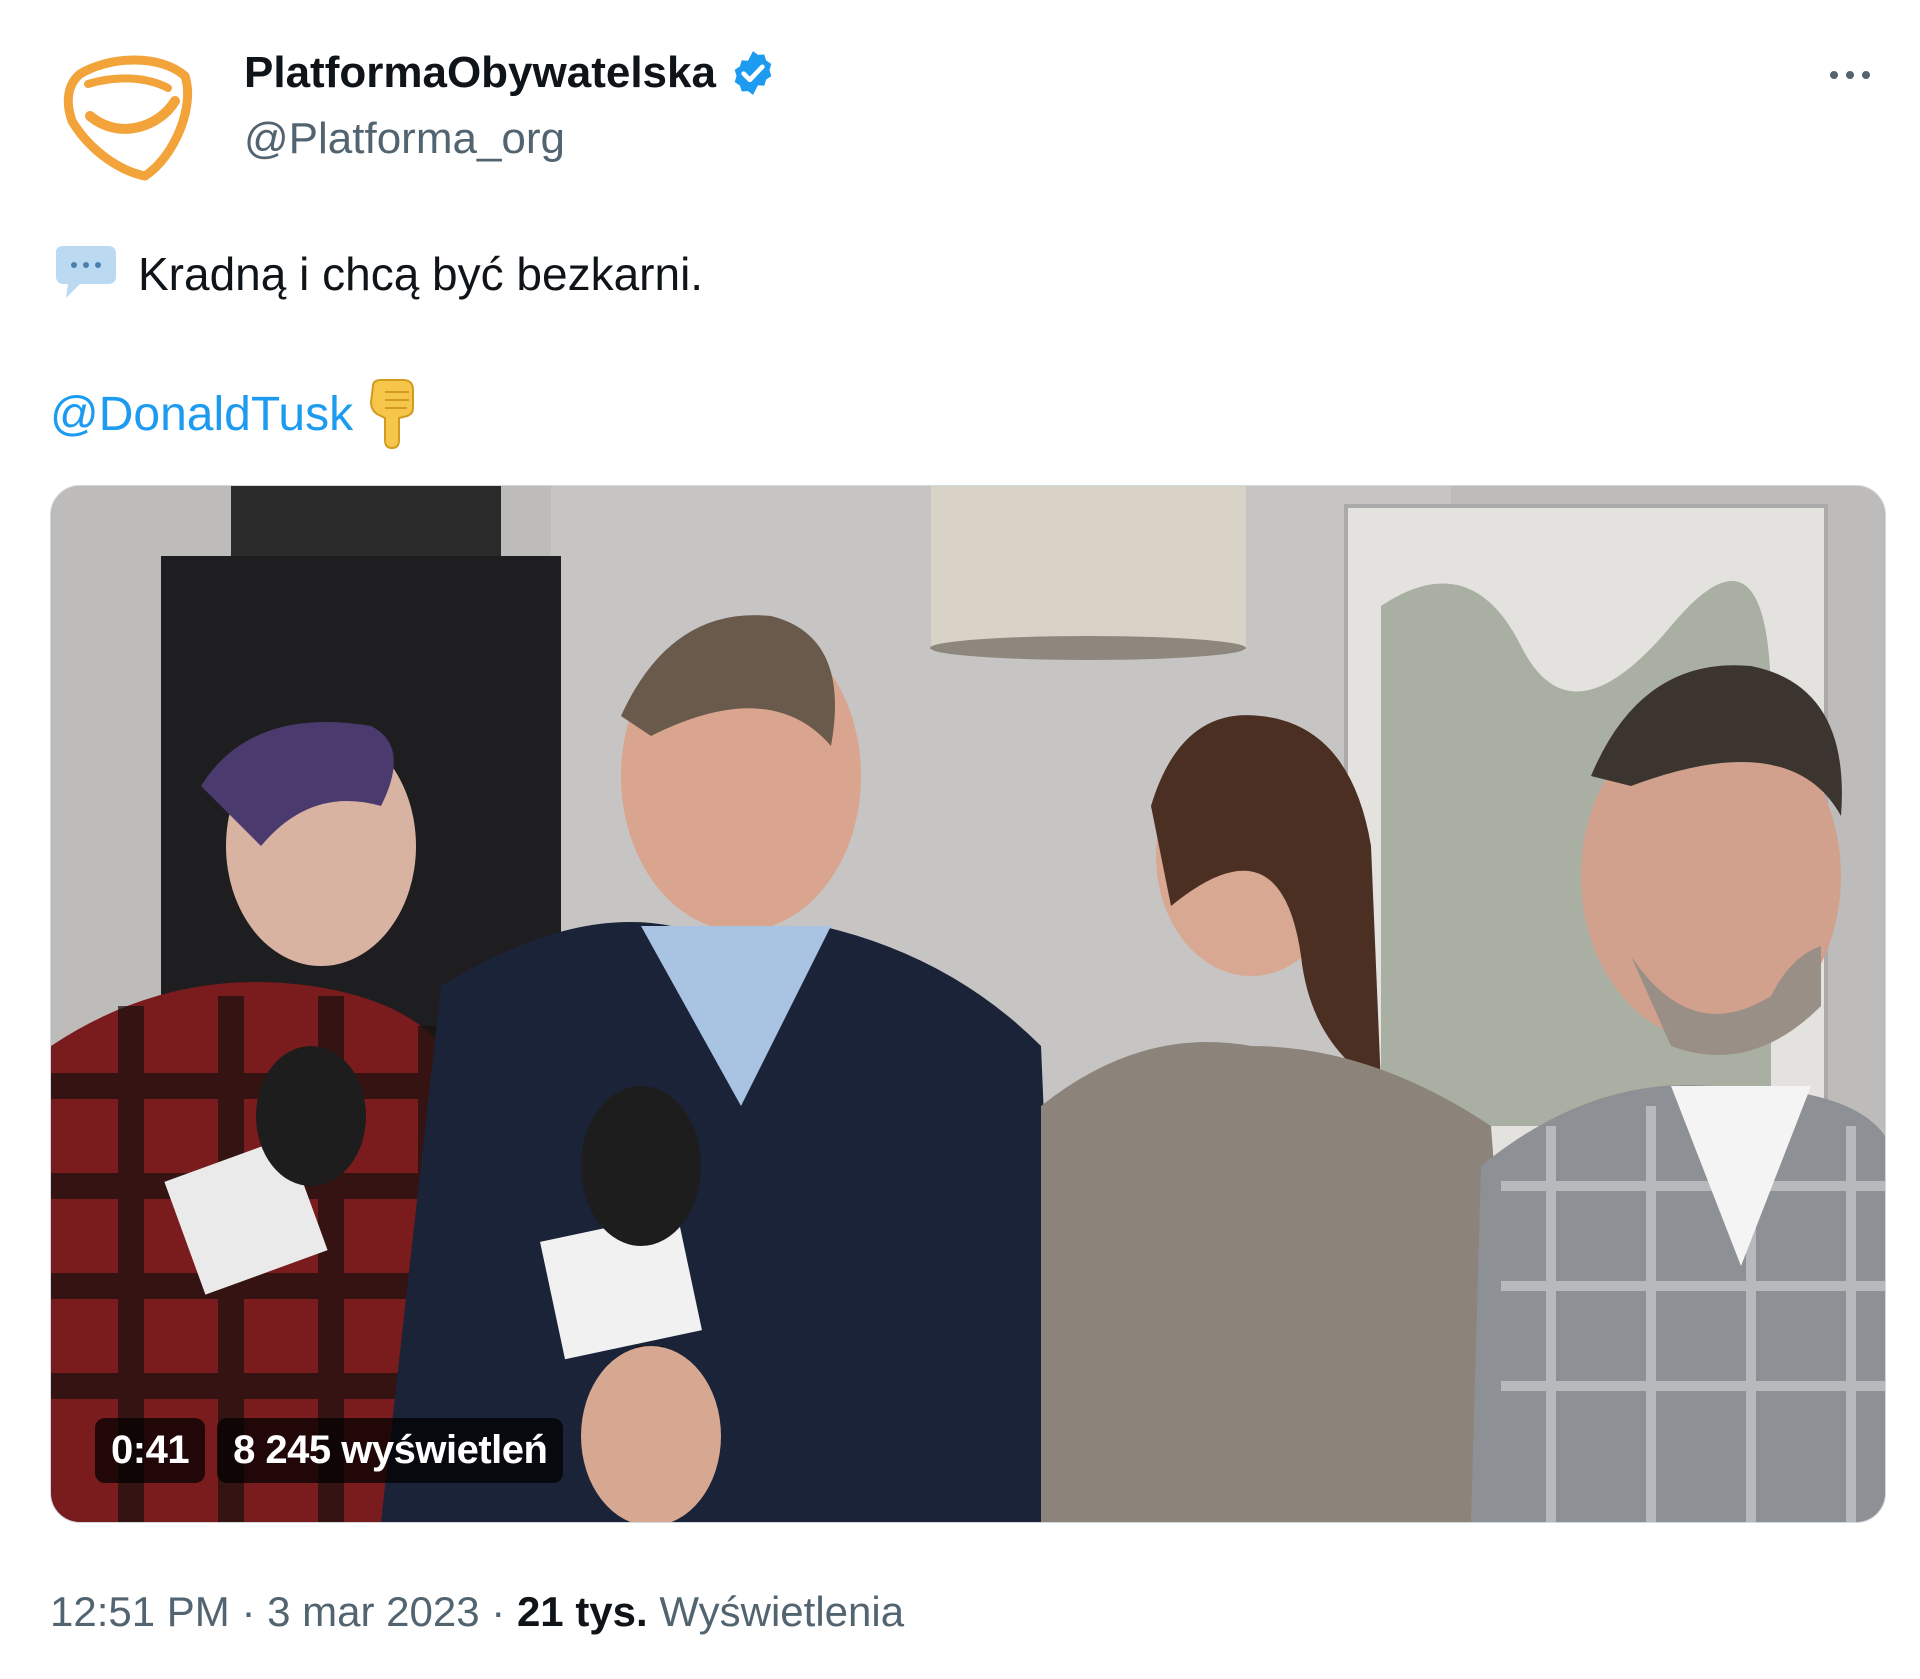  I want to click on author-handle: @Platforma_org, so click(404, 139).